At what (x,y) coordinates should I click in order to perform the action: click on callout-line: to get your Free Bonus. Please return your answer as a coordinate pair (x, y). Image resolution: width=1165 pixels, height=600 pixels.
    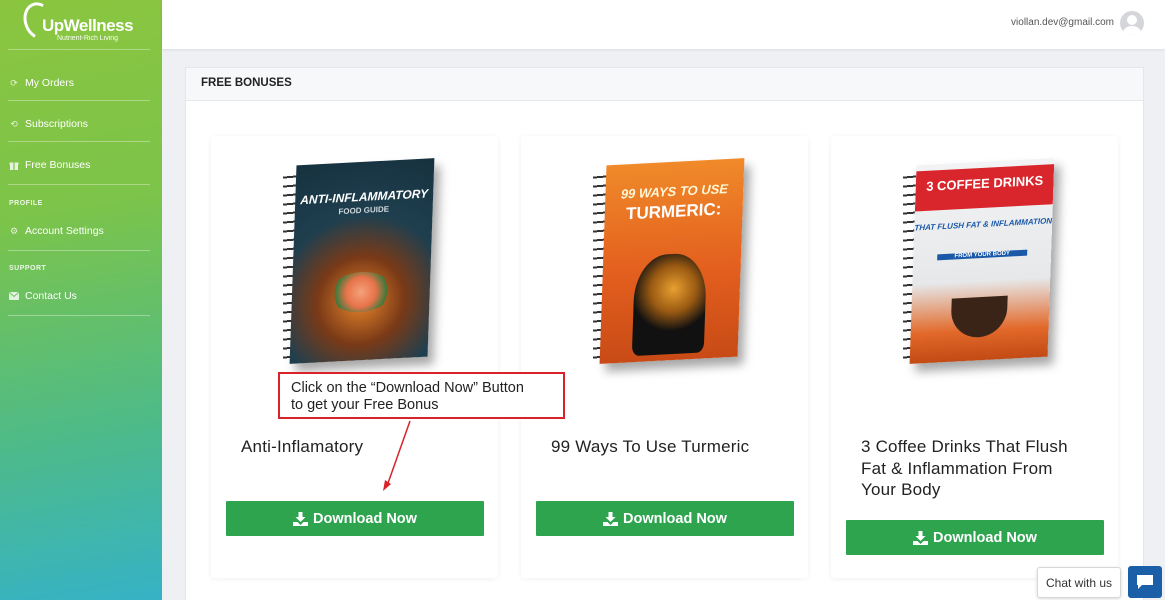
    Looking at the image, I should click on (365, 405).